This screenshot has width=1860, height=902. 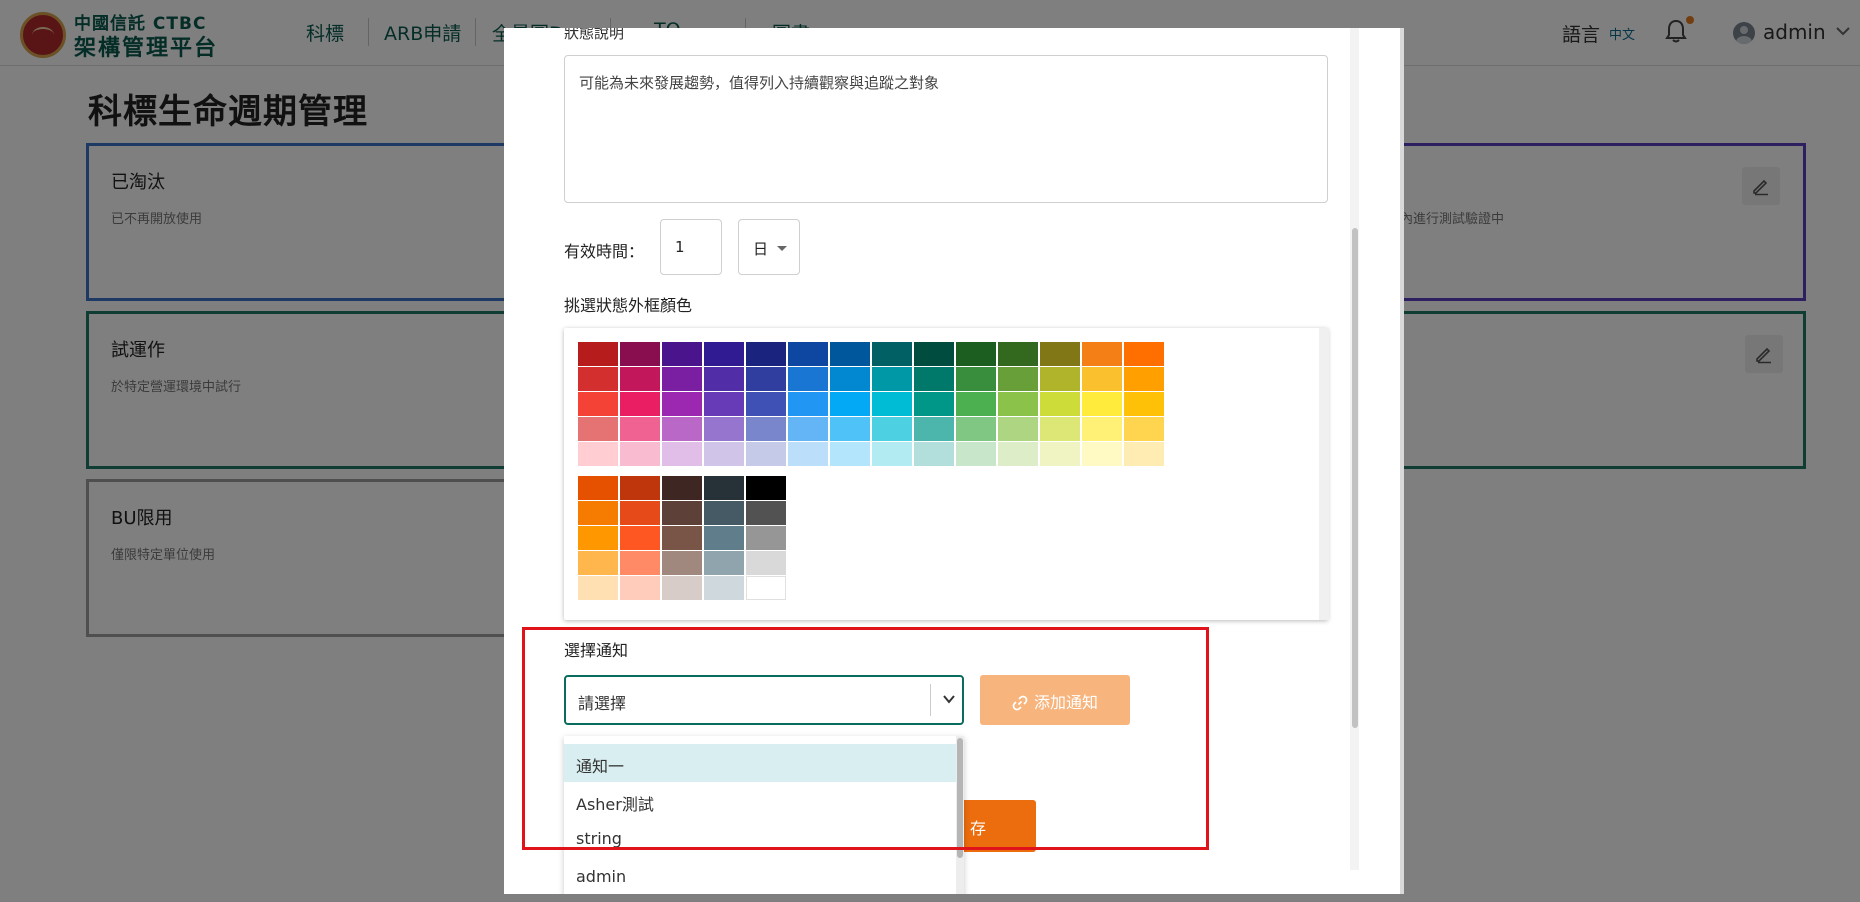 I want to click on dropdown-option: admin, so click(x=760, y=876).